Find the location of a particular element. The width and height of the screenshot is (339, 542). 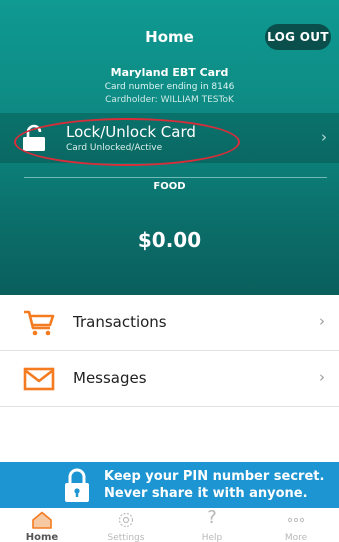

balance-amount: $0.00 is located at coordinates (169, 240).